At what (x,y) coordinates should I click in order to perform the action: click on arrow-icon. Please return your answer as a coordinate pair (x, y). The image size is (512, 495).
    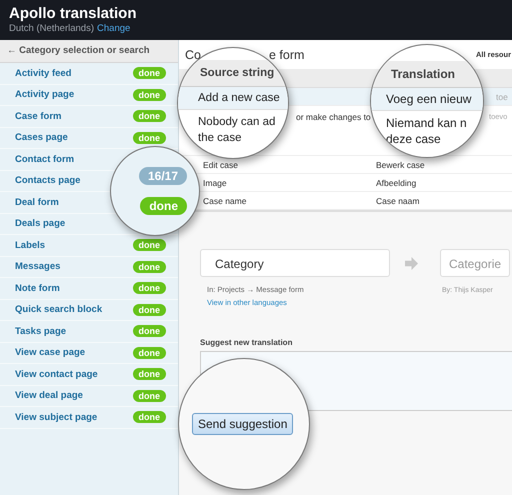
    Looking at the image, I should click on (411, 263).